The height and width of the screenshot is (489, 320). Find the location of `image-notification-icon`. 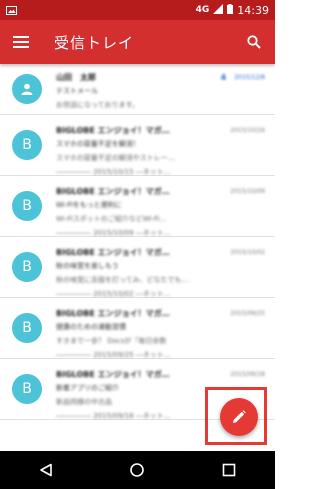

image-notification-icon is located at coordinates (11, 10).